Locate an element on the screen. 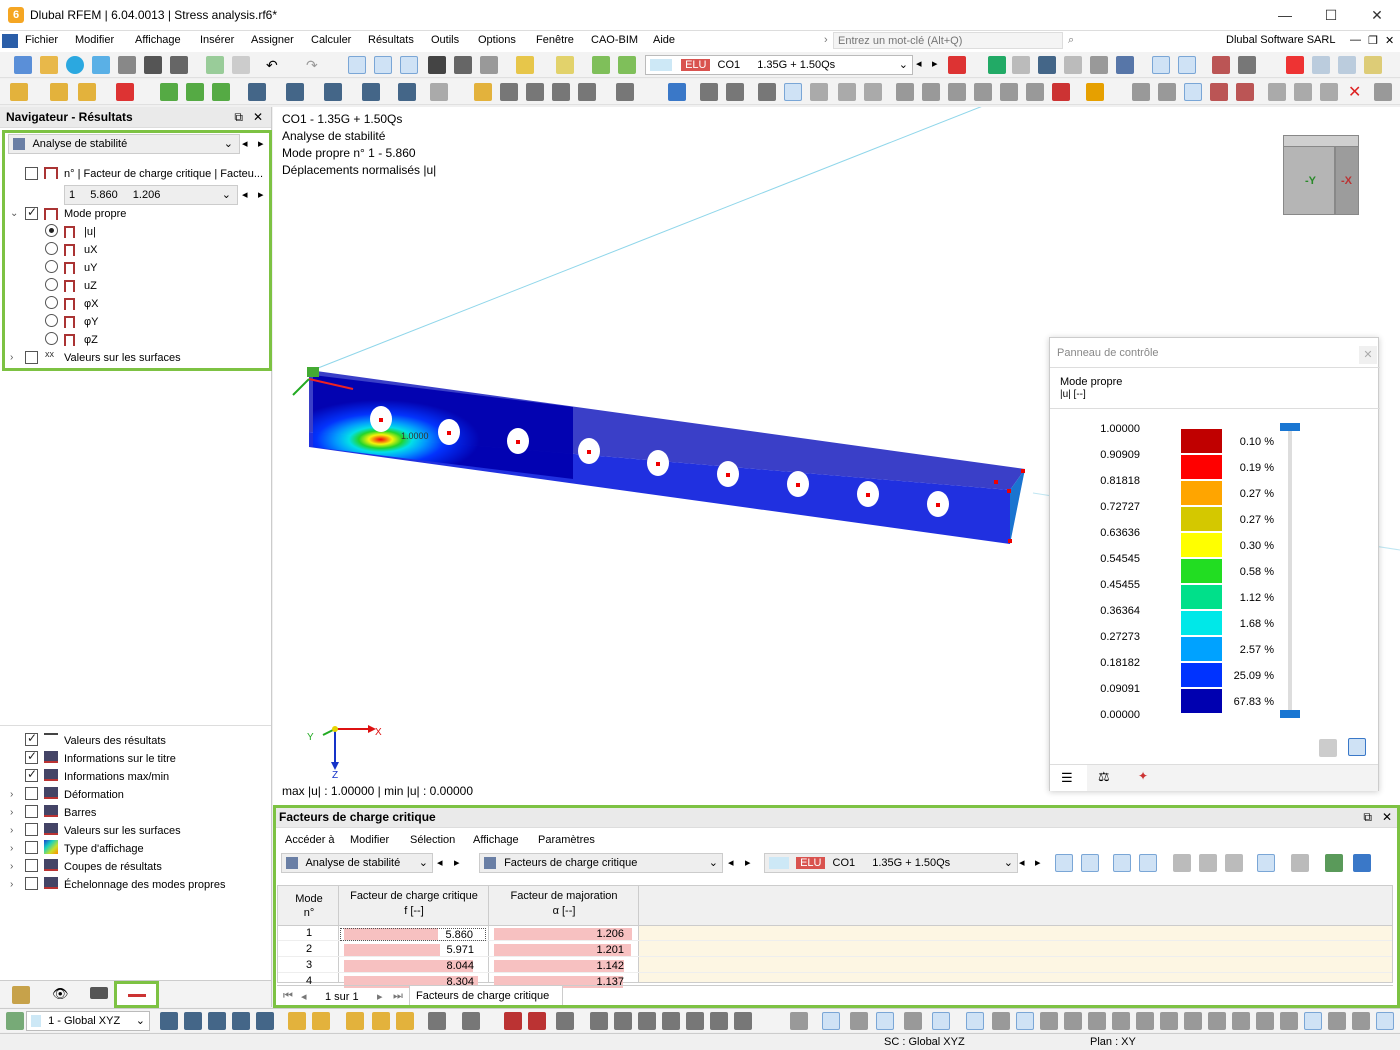 The height and width of the screenshot is (1050, 1400). load-combination-select: ELU CO1 1.35G + 1.50Qs ⌄ is located at coordinates (779, 65).